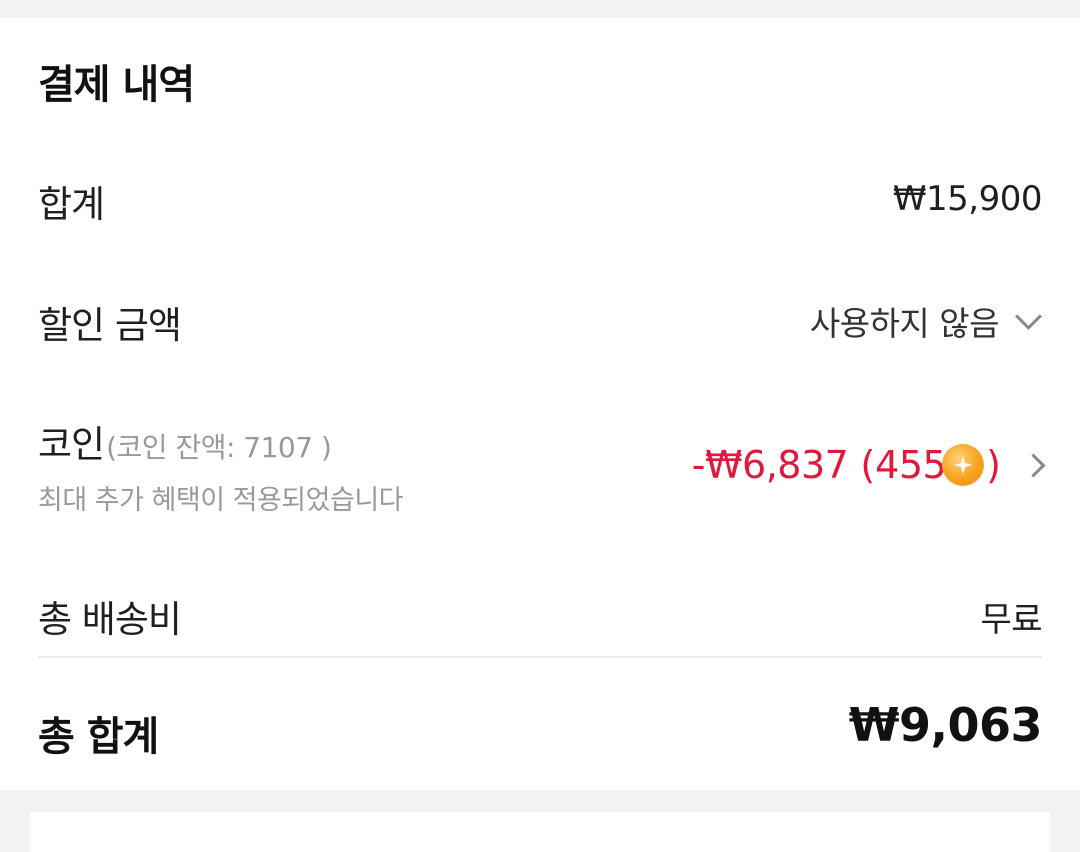 Image resolution: width=1080 pixels, height=852 pixels. What do you see at coordinates (967, 199) in the screenshot?
I see `subtotal-value: ₩15,900` at bounding box center [967, 199].